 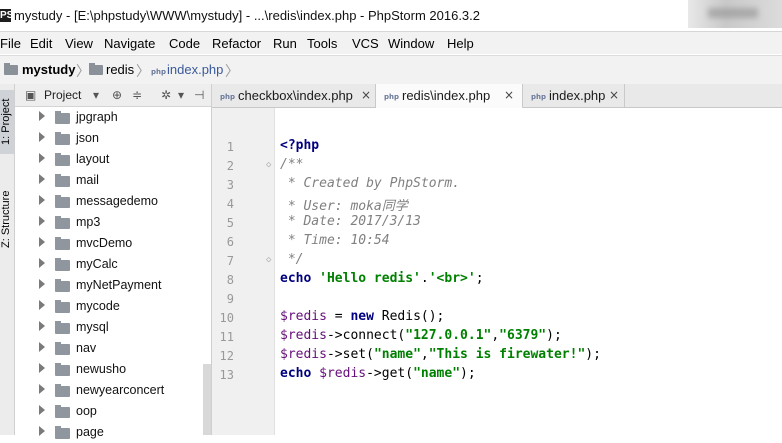 What do you see at coordinates (7, 219) in the screenshot?
I see `tool-tab-structure: Z: Structure` at bounding box center [7, 219].